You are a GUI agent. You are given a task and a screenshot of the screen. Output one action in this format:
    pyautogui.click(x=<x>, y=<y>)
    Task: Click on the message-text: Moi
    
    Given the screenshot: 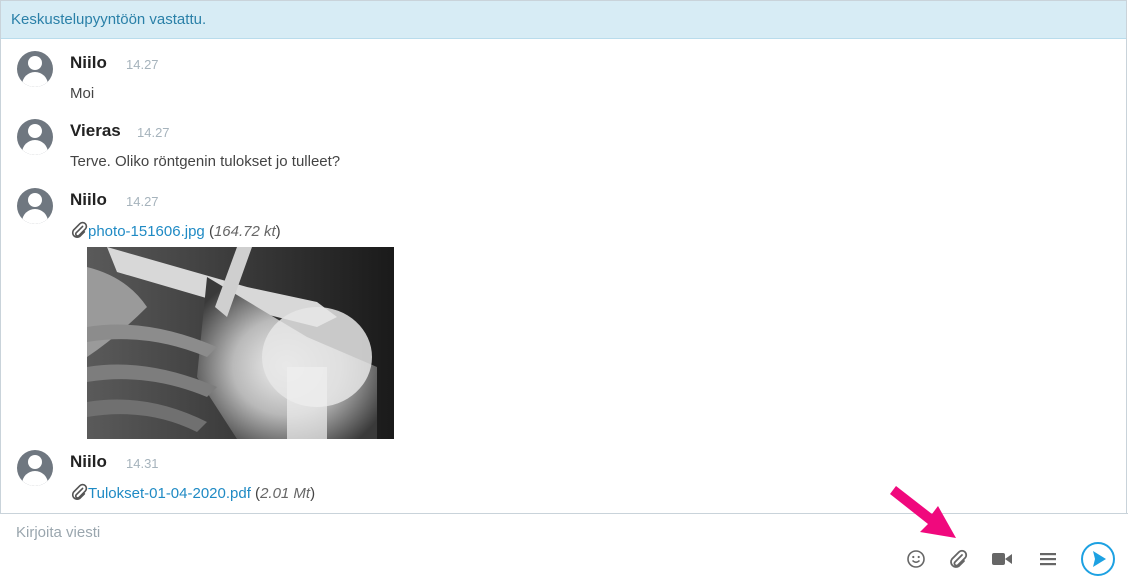 What is the action you would take?
    pyautogui.click(x=82, y=93)
    